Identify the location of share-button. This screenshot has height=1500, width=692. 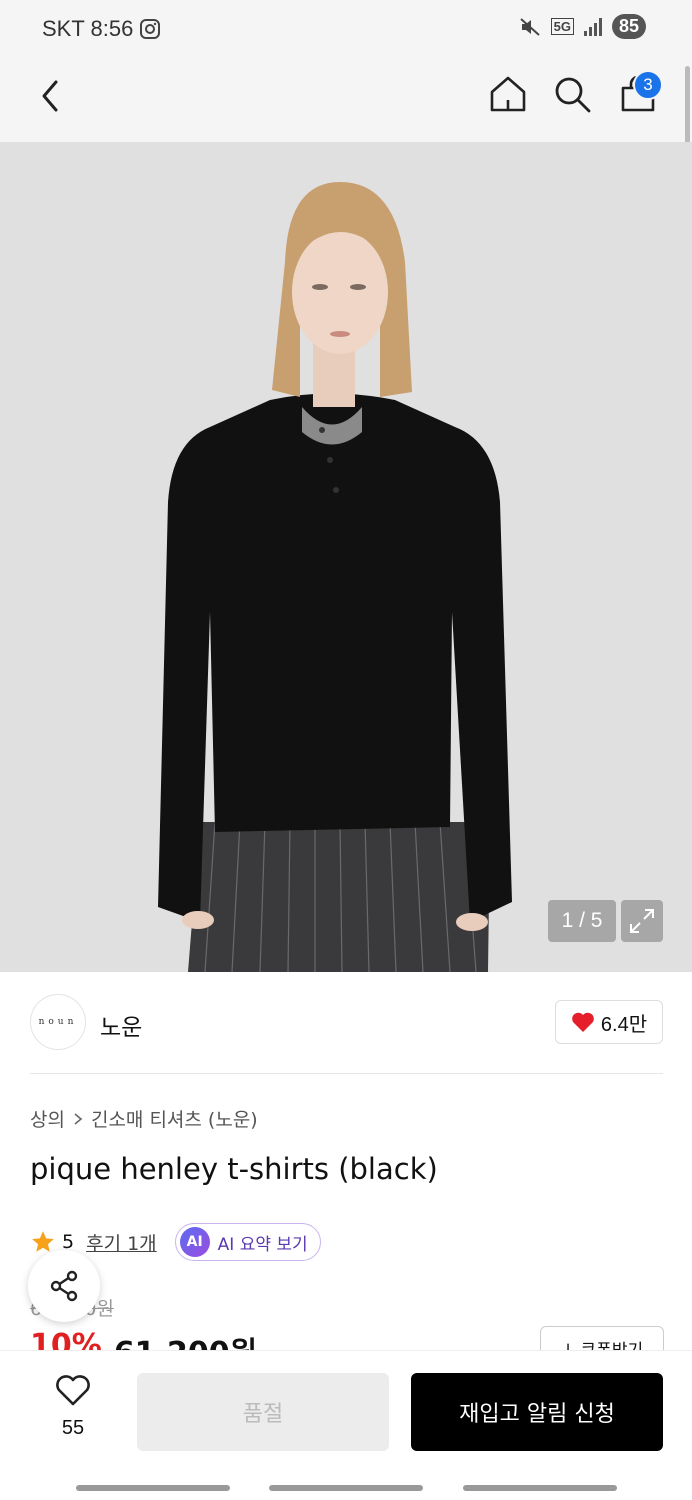
(64, 1286).